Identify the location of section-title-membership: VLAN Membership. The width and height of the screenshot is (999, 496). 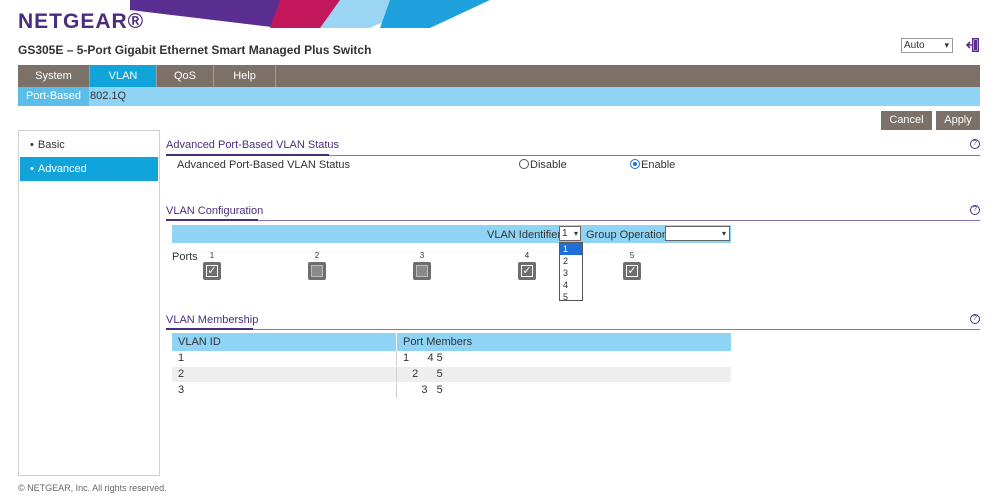
(212, 320).